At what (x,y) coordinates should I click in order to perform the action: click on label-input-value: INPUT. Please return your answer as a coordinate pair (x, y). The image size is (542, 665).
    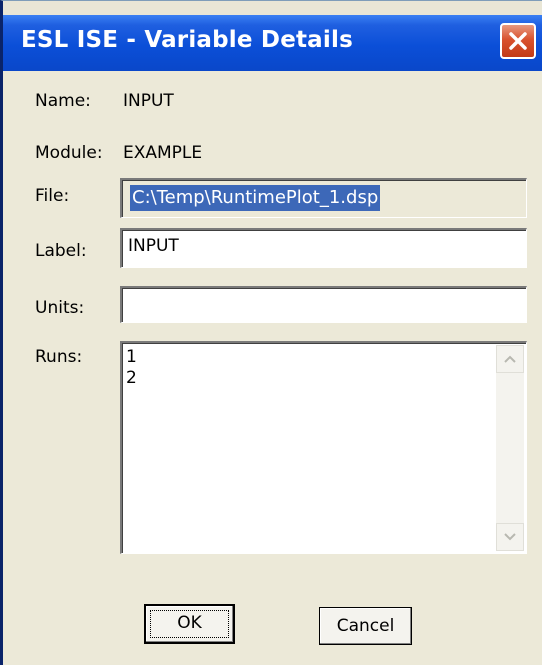
    Looking at the image, I should click on (153, 246).